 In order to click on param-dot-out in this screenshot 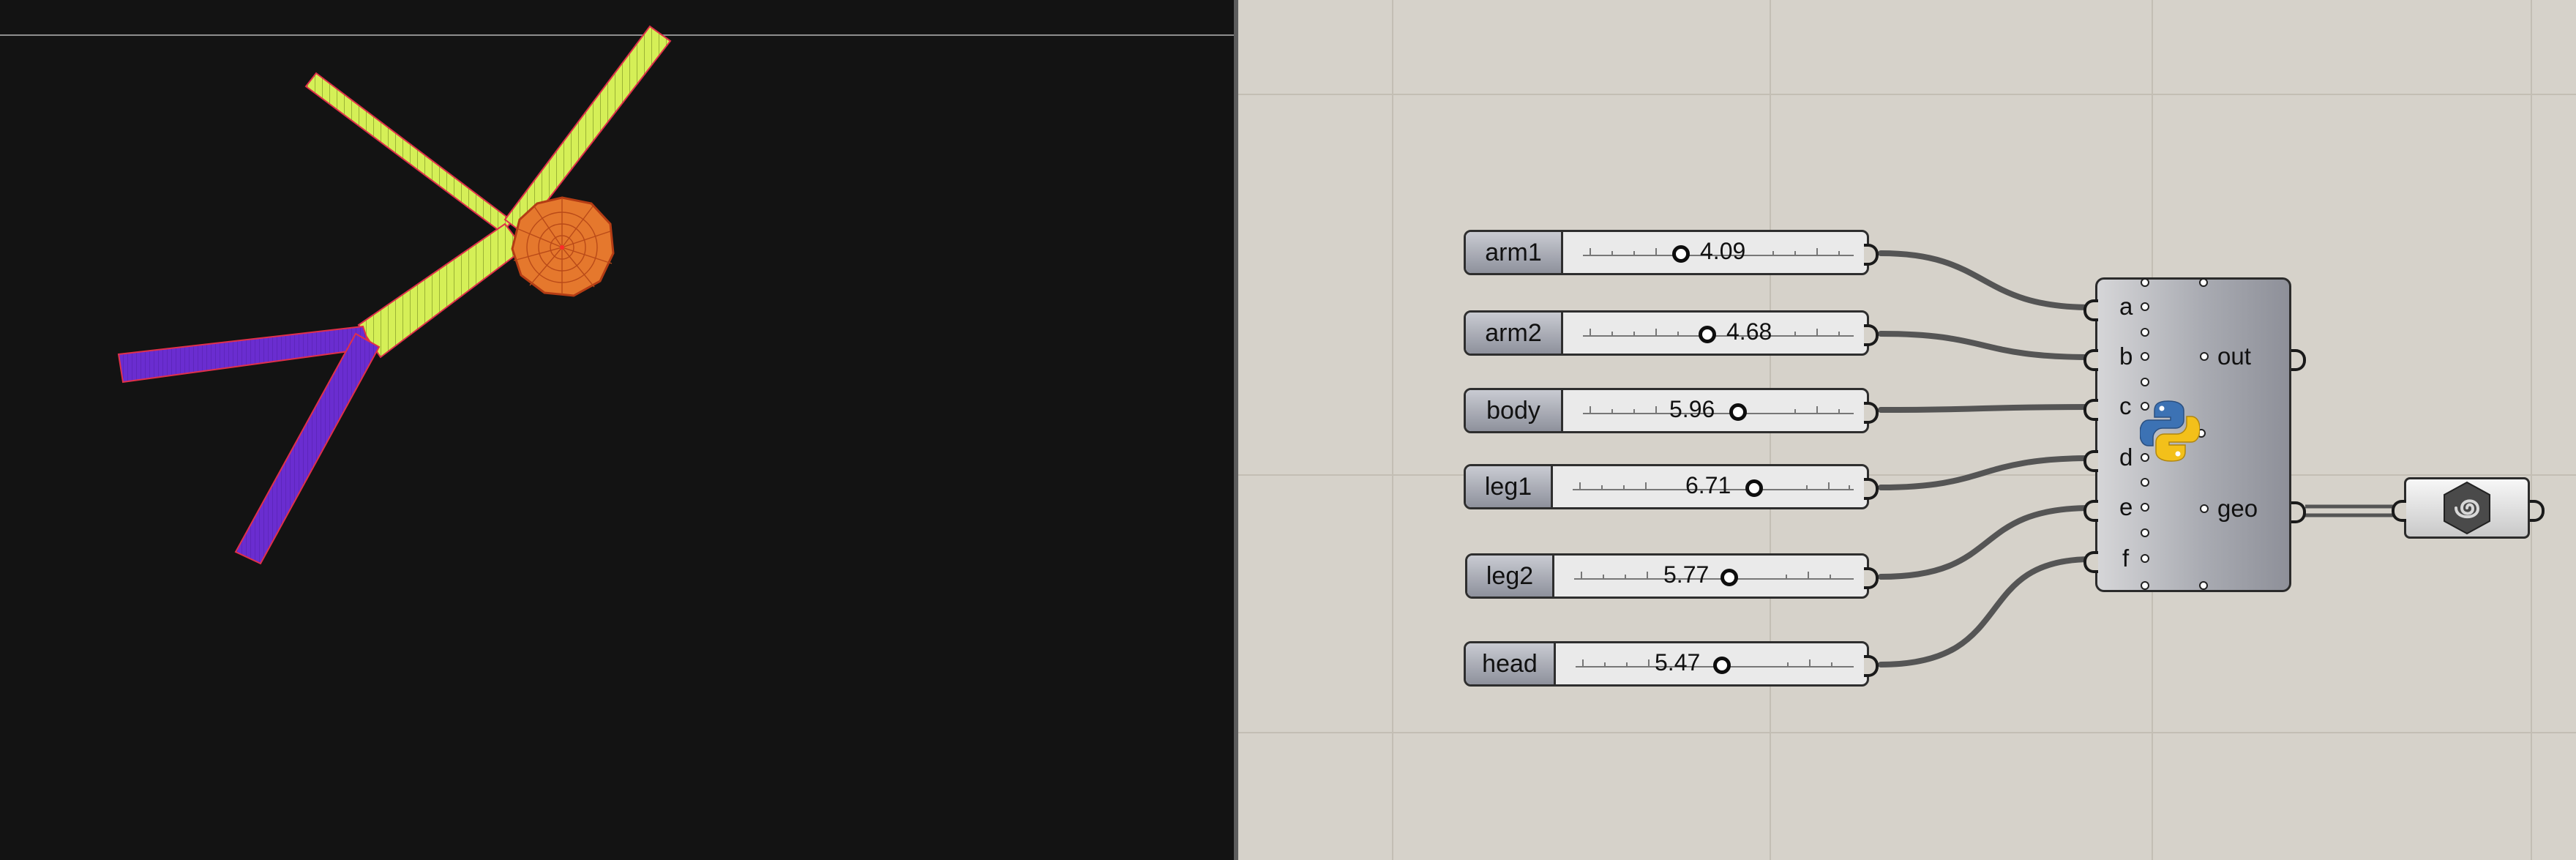, I will do `click(2204, 356)`.